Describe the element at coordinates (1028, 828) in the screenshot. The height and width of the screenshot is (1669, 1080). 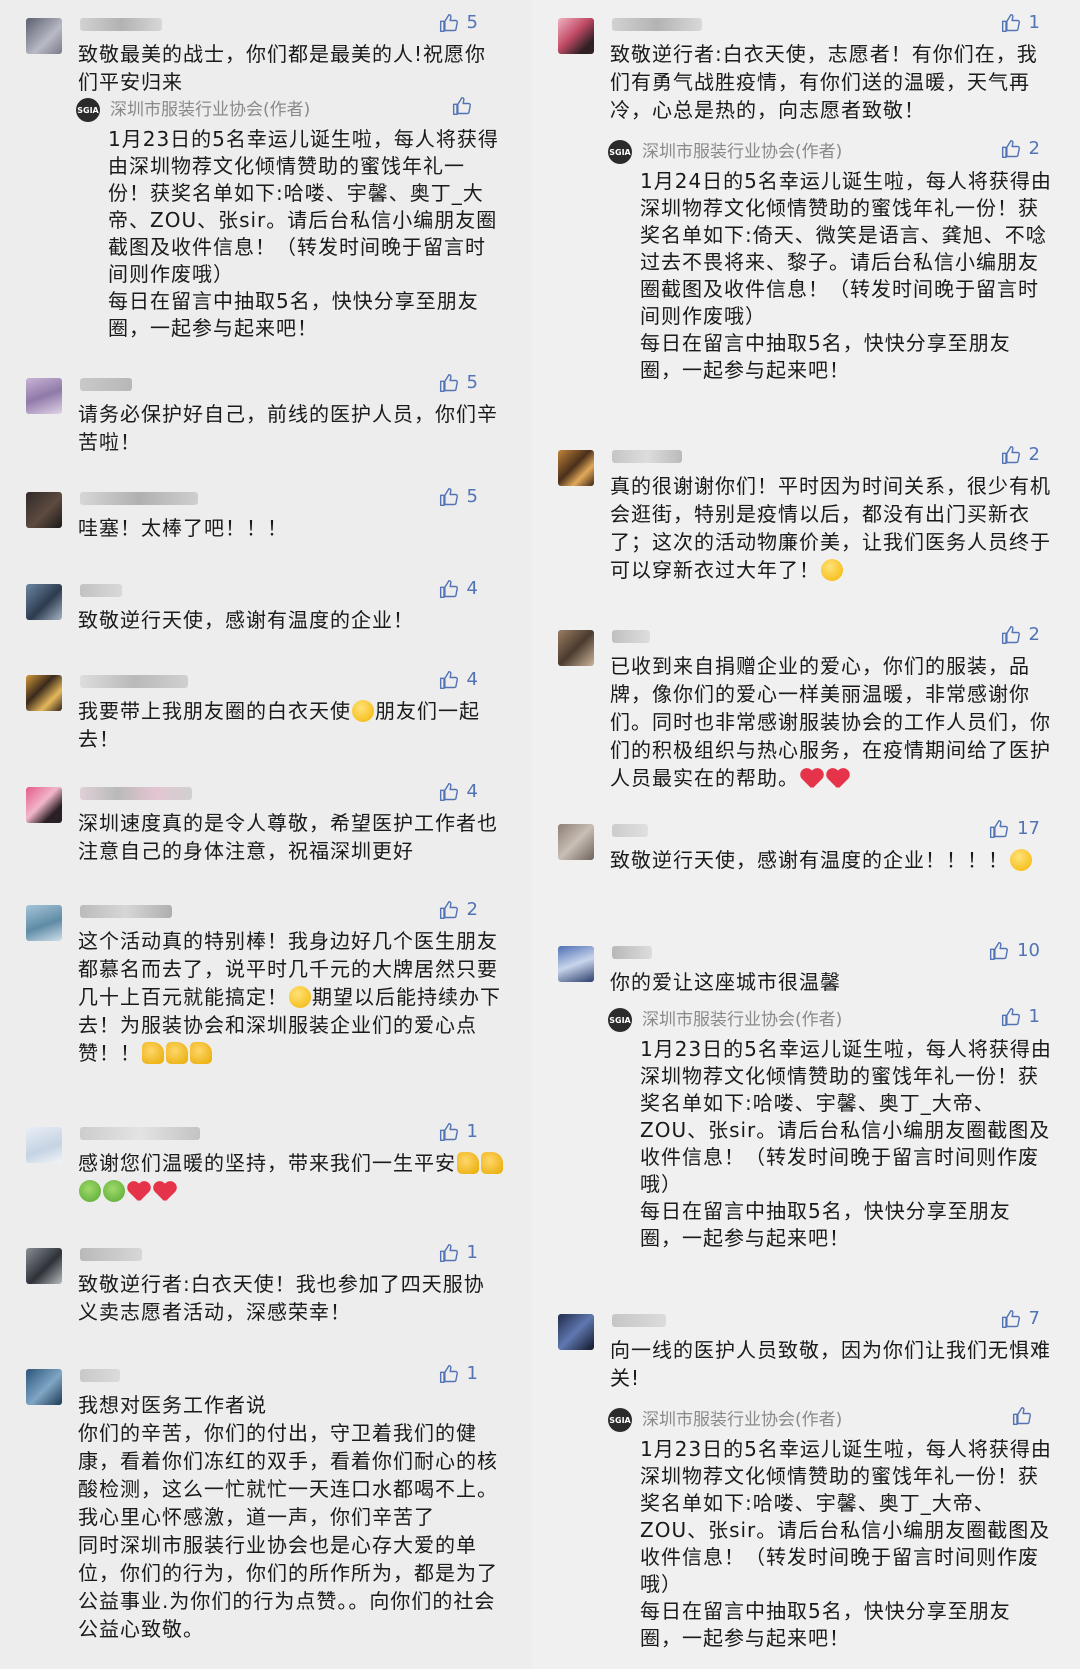
I see `like-count: 17` at that location.